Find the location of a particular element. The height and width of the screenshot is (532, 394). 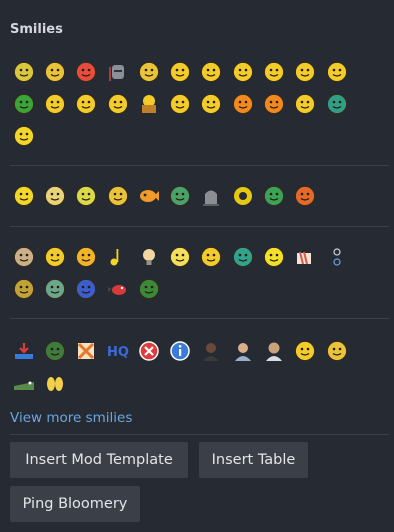

smilies-row: HQ is located at coordinates (193, 351).